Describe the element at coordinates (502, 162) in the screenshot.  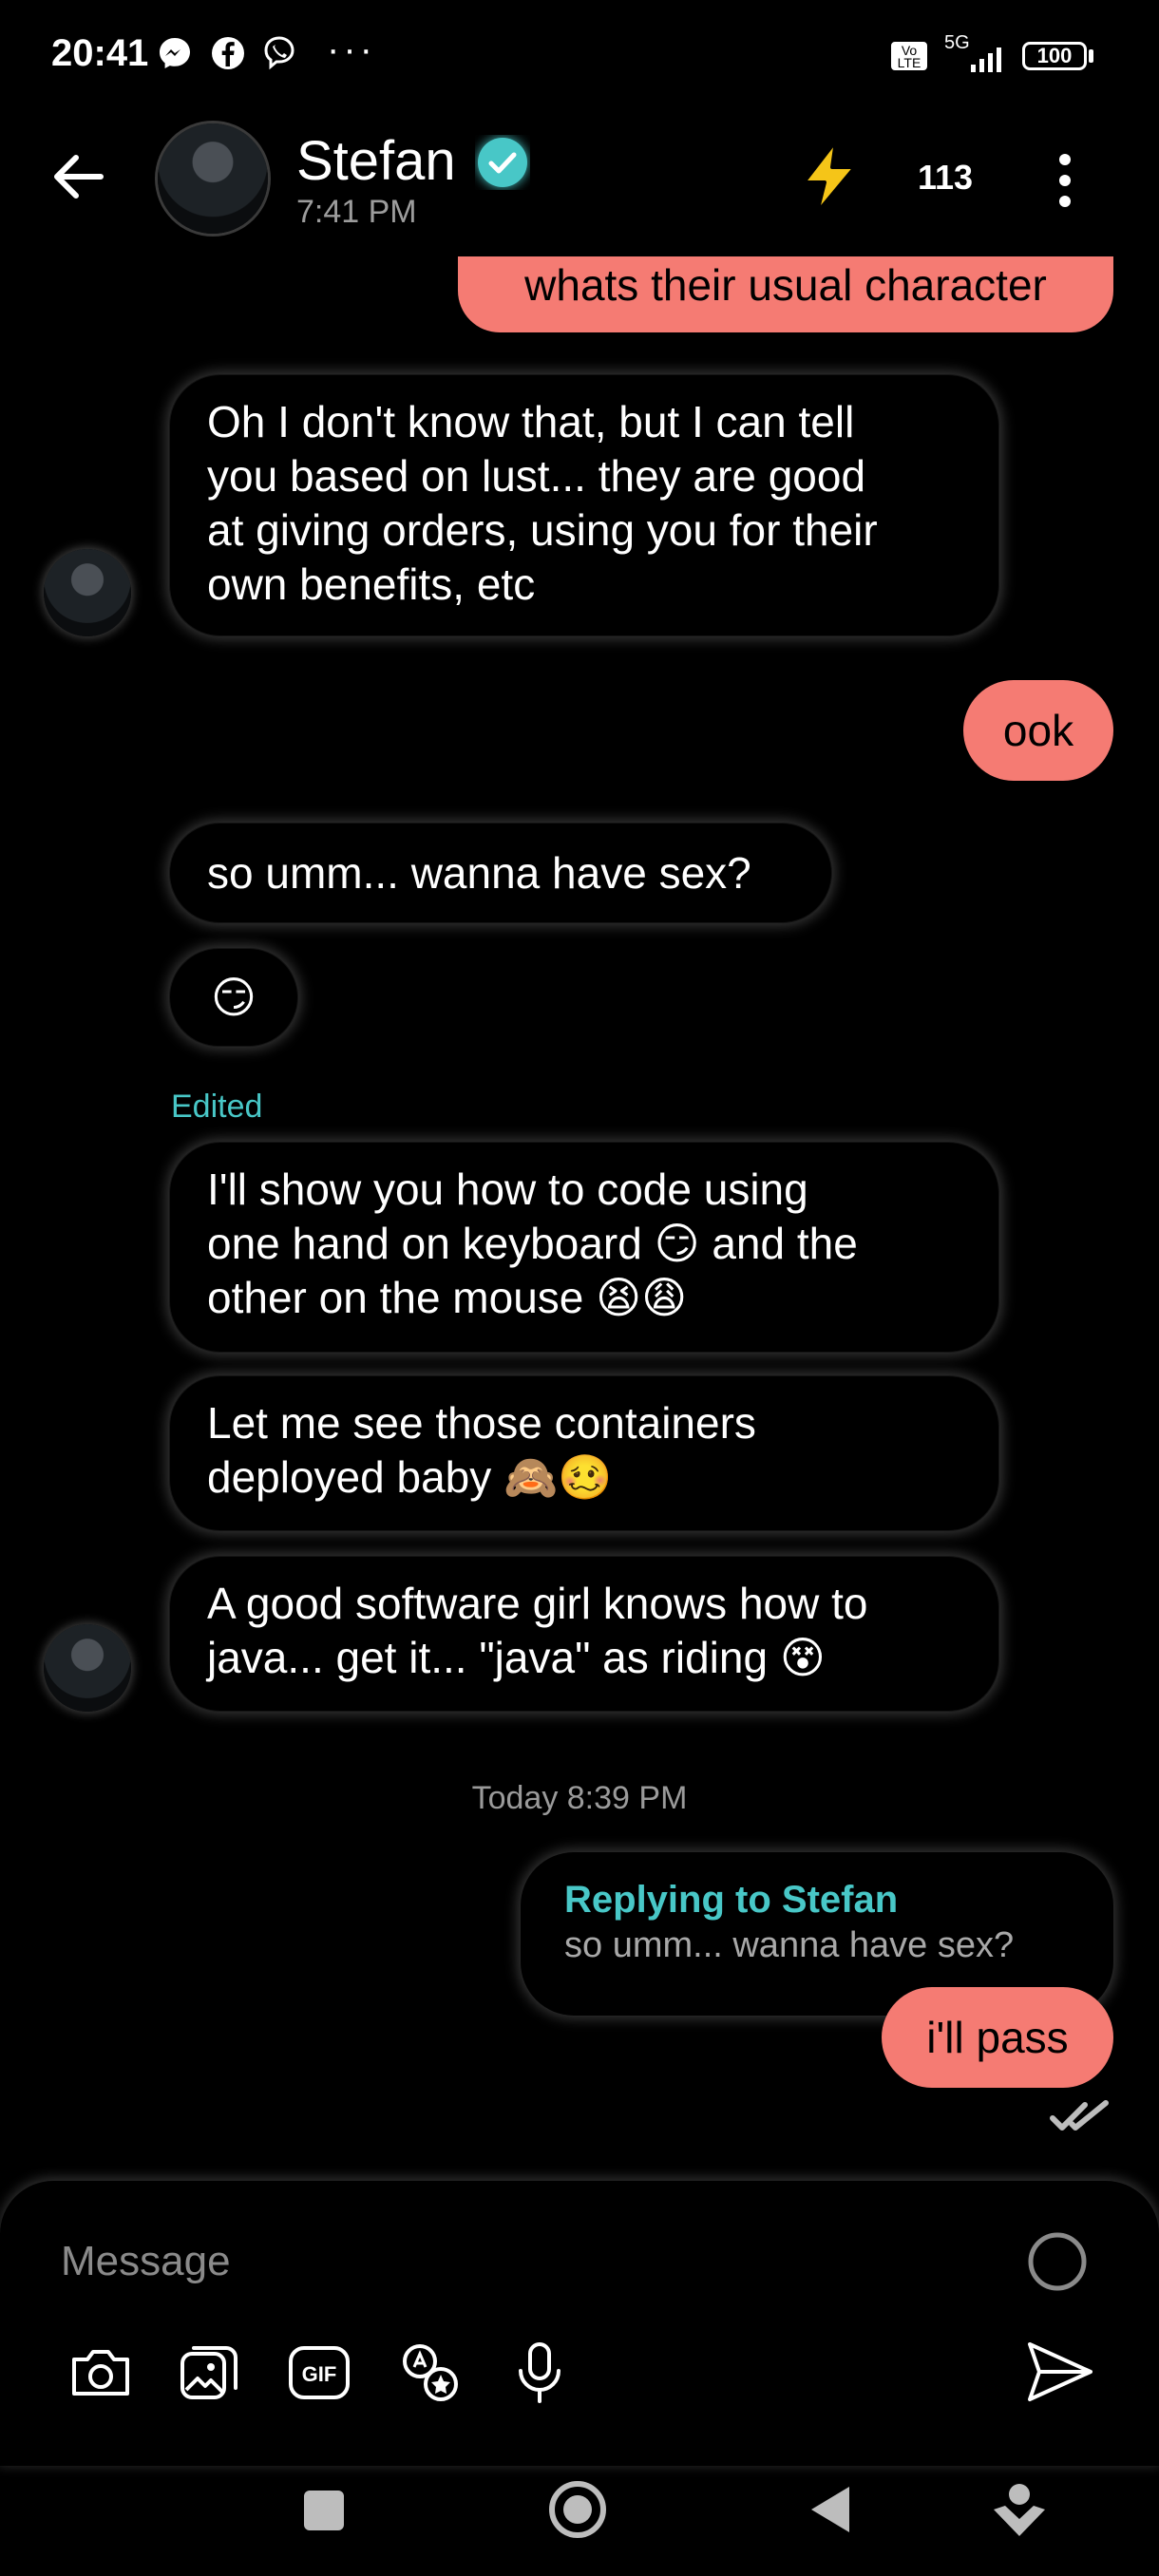
I see `verified-badge-icon` at that location.